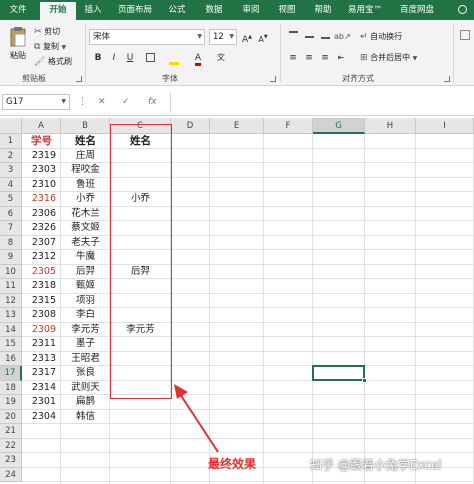 Image resolution: width=474 pixels, height=484 pixels. I want to click on row-header: 10, so click(11, 271).